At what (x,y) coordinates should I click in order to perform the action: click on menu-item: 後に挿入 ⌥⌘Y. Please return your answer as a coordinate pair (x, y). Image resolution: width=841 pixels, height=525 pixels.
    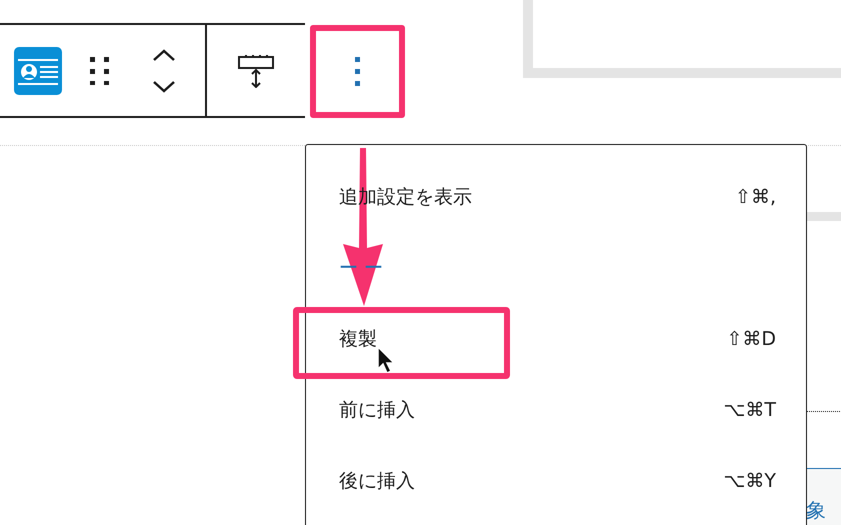
    Looking at the image, I should click on (556, 480).